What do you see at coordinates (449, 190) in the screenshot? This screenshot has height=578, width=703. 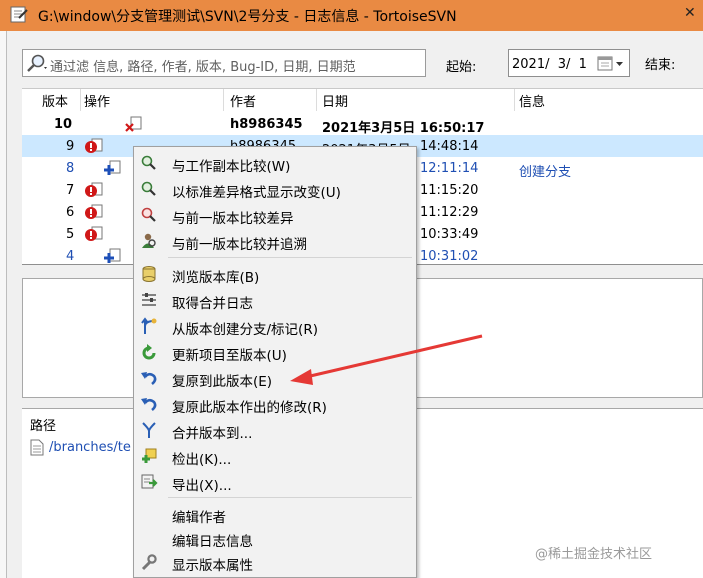 I see `date-cell: 11:15:20` at bounding box center [449, 190].